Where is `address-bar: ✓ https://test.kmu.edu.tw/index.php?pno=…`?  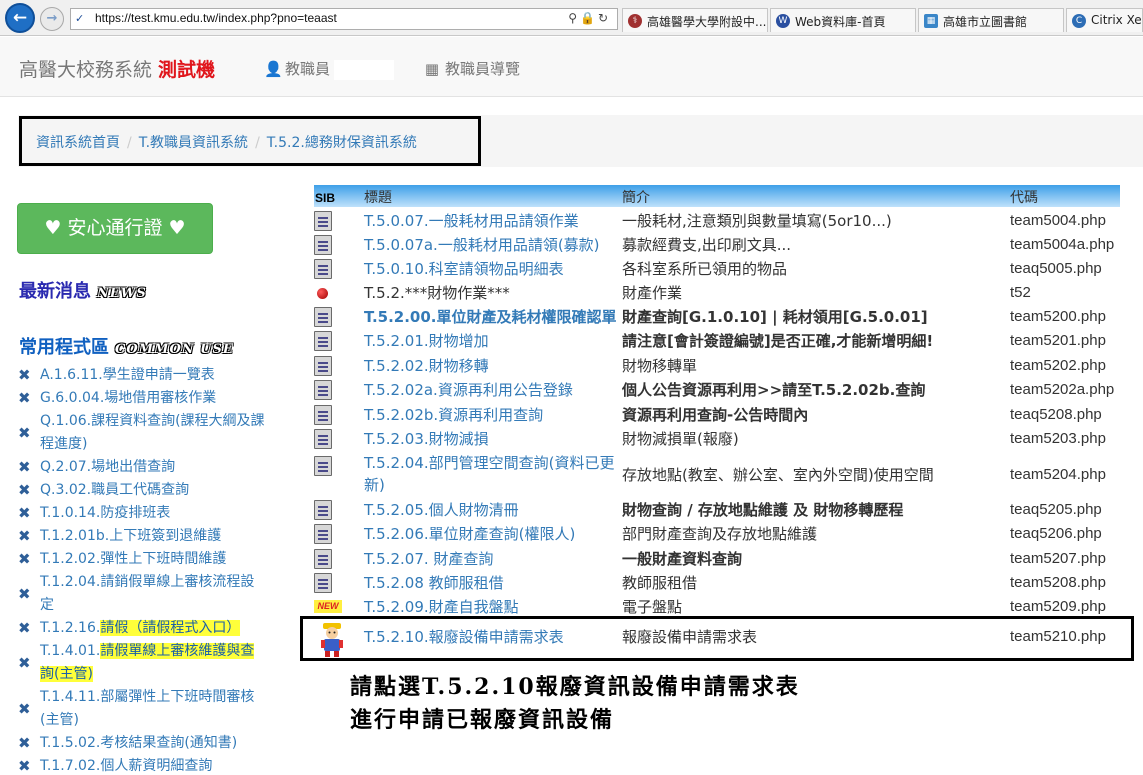
address-bar: ✓ https://test.kmu.edu.tw/index.php?pno=… is located at coordinates (344, 19).